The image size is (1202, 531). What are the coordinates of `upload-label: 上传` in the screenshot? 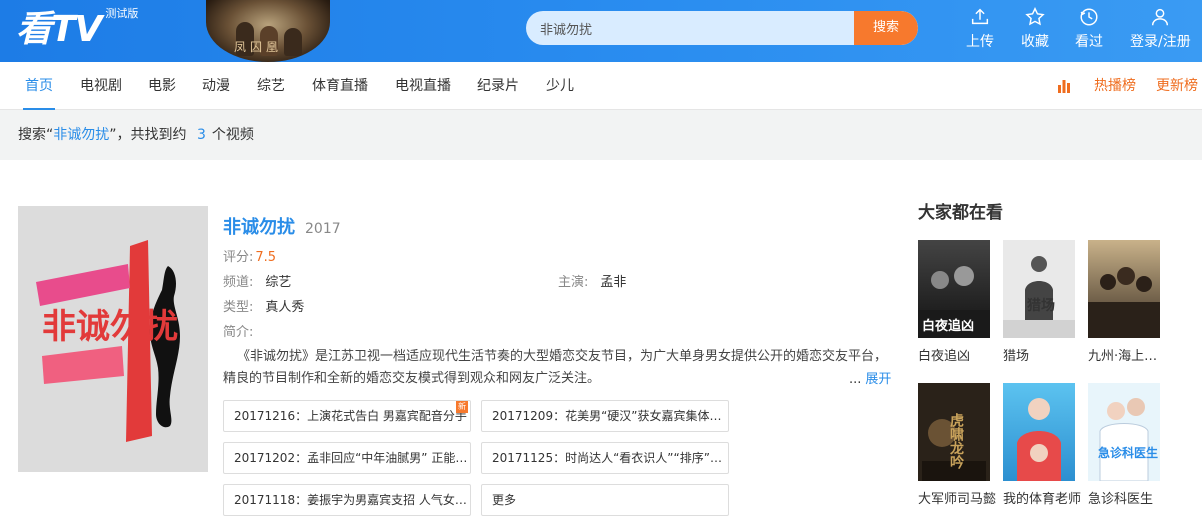 It's located at (980, 42).